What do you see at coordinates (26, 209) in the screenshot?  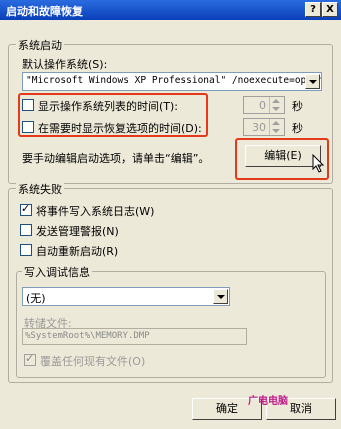 I see `write-event-checkbox` at bounding box center [26, 209].